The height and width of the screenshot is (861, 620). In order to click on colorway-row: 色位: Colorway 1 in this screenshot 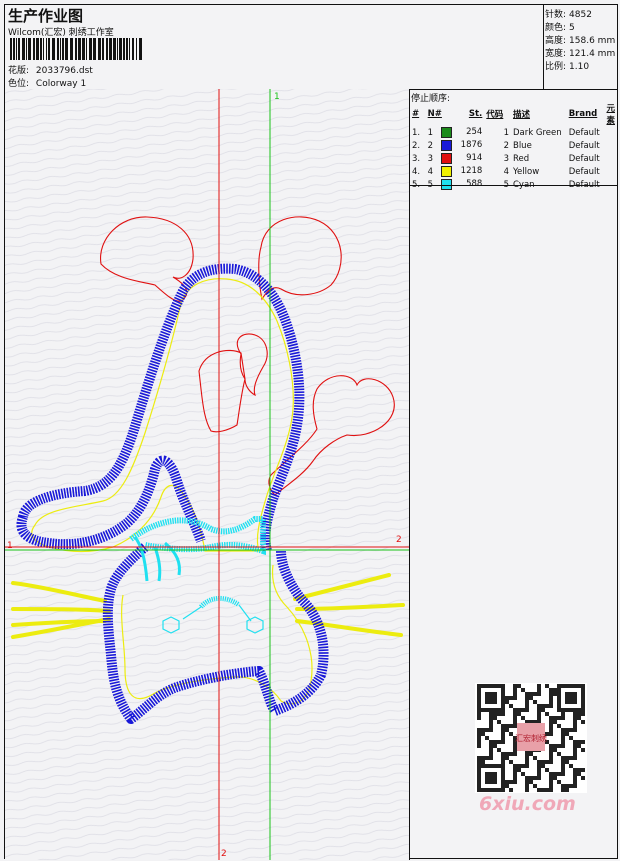, I will do `click(47, 82)`.